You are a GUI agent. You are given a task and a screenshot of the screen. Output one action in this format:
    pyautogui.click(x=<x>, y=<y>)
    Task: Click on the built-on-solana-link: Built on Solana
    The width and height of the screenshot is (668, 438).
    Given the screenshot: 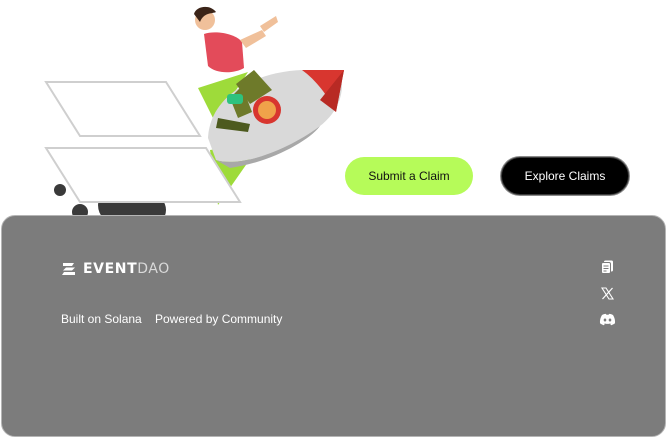 What is the action you would take?
    pyautogui.click(x=101, y=319)
    